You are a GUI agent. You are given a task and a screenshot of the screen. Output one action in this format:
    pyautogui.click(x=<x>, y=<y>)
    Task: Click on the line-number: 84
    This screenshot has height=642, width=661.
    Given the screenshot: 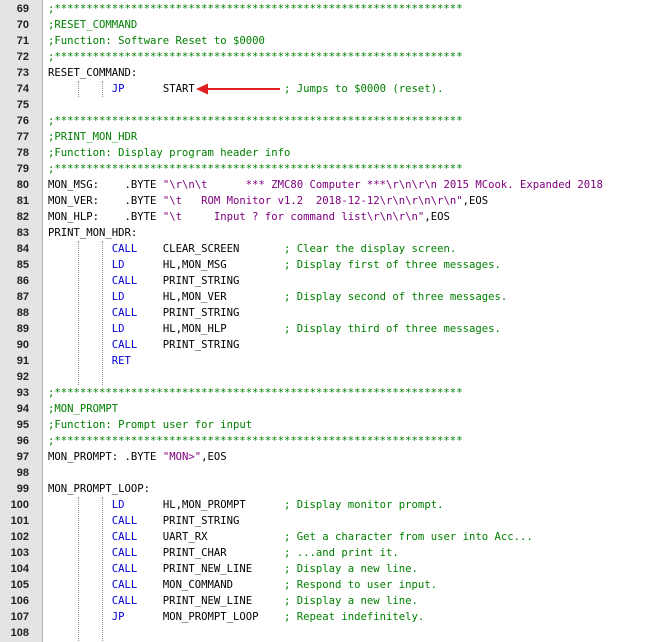 What is the action you would take?
    pyautogui.click(x=22, y=249)
    